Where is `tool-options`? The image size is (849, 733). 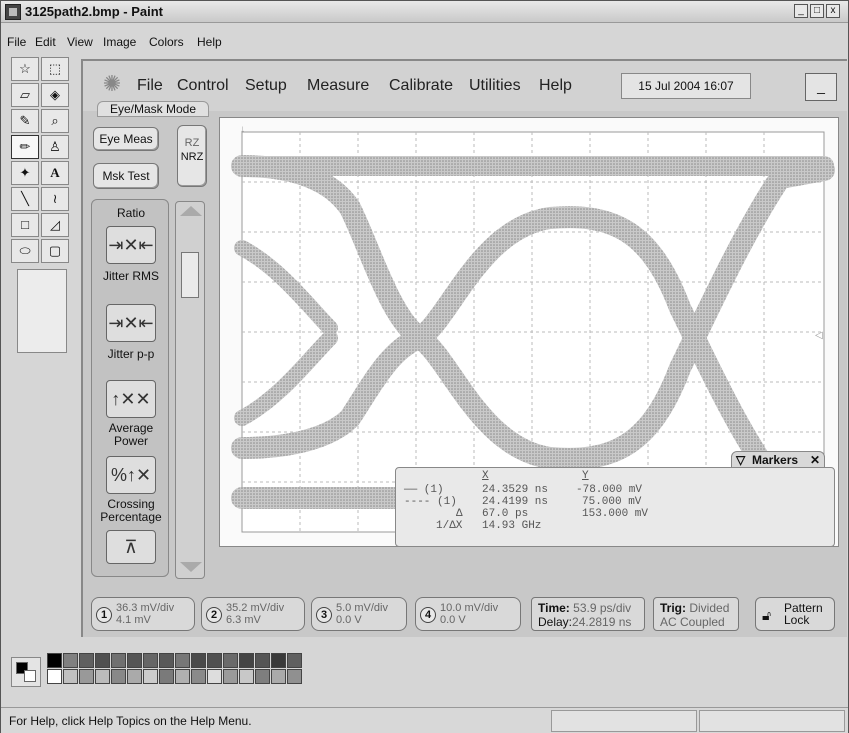
tool-options is located at coordinates (42, 311).